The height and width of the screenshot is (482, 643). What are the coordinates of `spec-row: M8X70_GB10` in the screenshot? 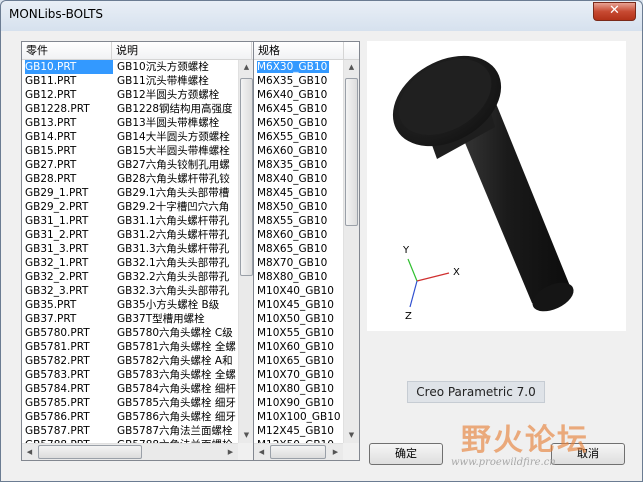 It's located at (297, 263).